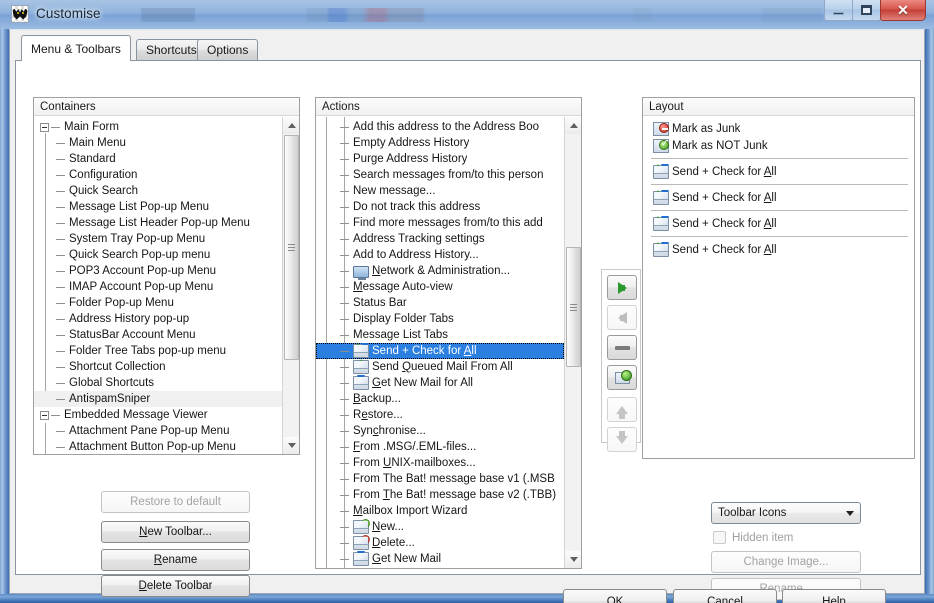 This screenshot has height=603, width=934. Describe the element at coordinates (440, 511) in the screenshot. I see `action-item: Mailbox Import Wizard` at that location.